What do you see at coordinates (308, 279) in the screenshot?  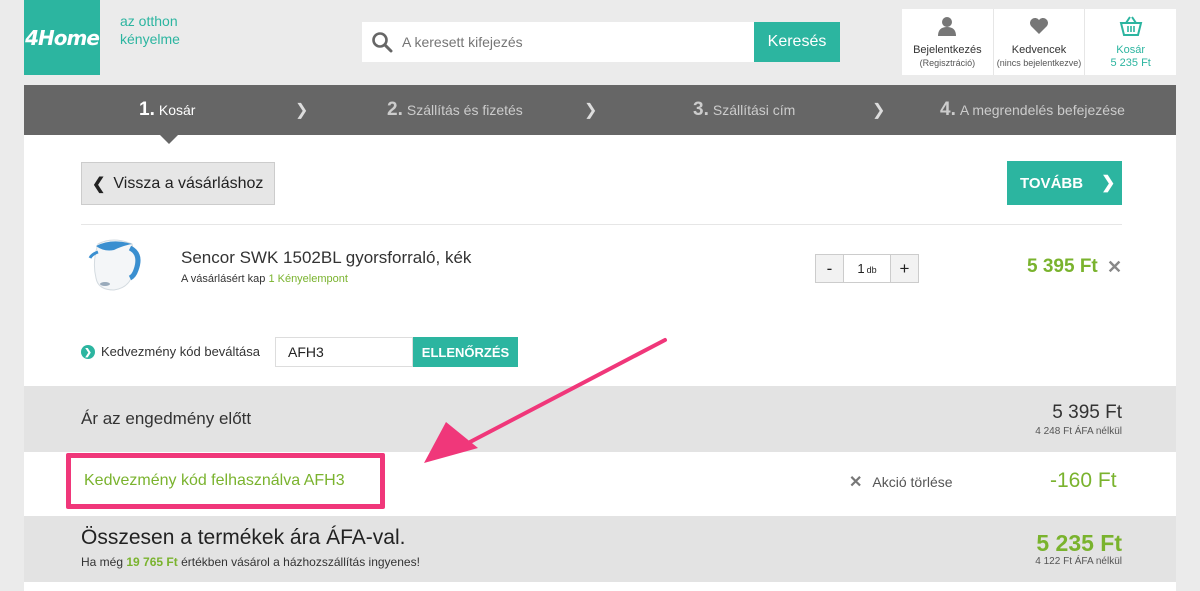 I see `points-value: 1 Kényelempont` at bounding box center [308, 279].